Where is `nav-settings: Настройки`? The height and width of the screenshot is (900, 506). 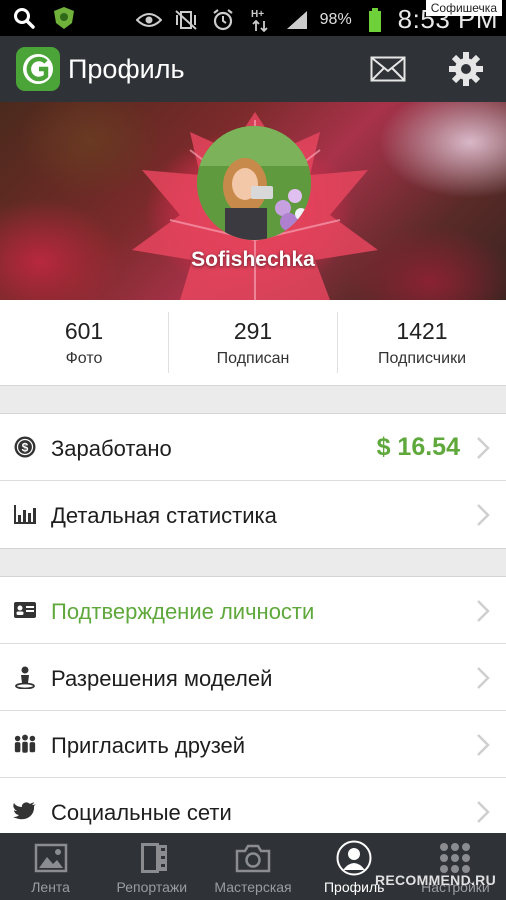
nav-settings: Настройки is located at coordinates (455, 866).